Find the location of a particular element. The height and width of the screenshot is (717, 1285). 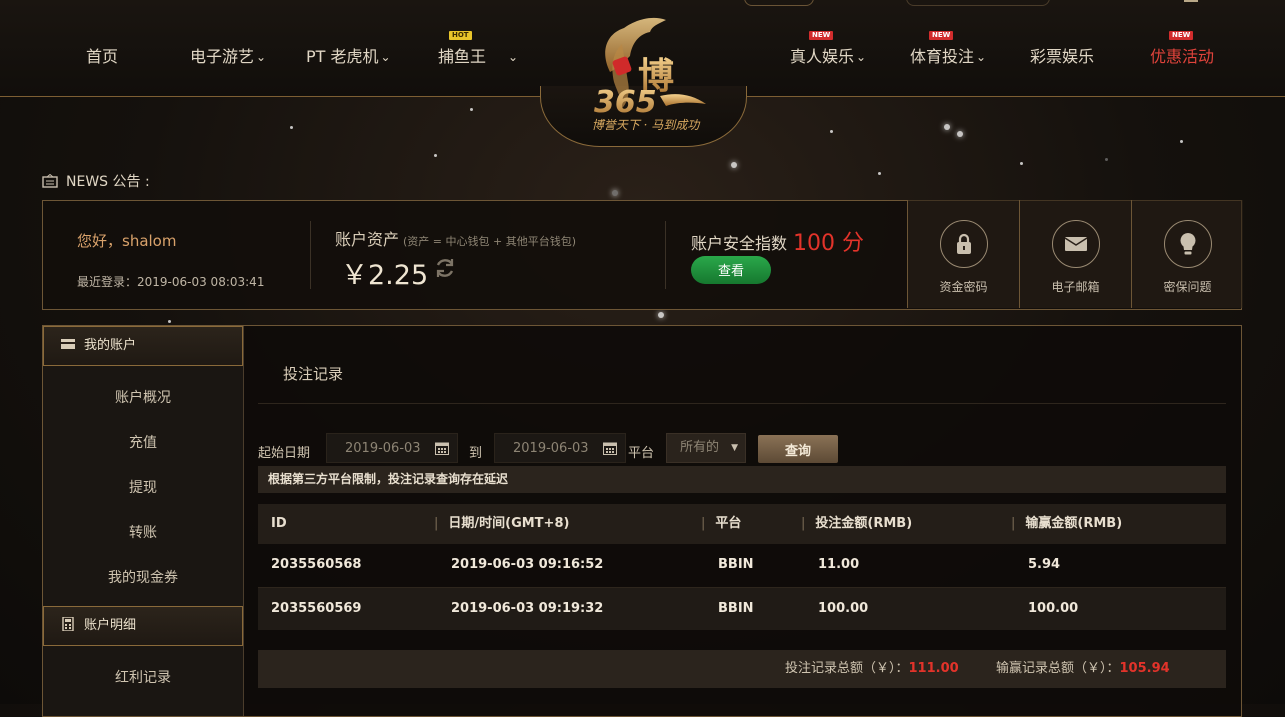

cell-datetime: 2019-06-03 09:16:52 is located at coordinates (527, 564).